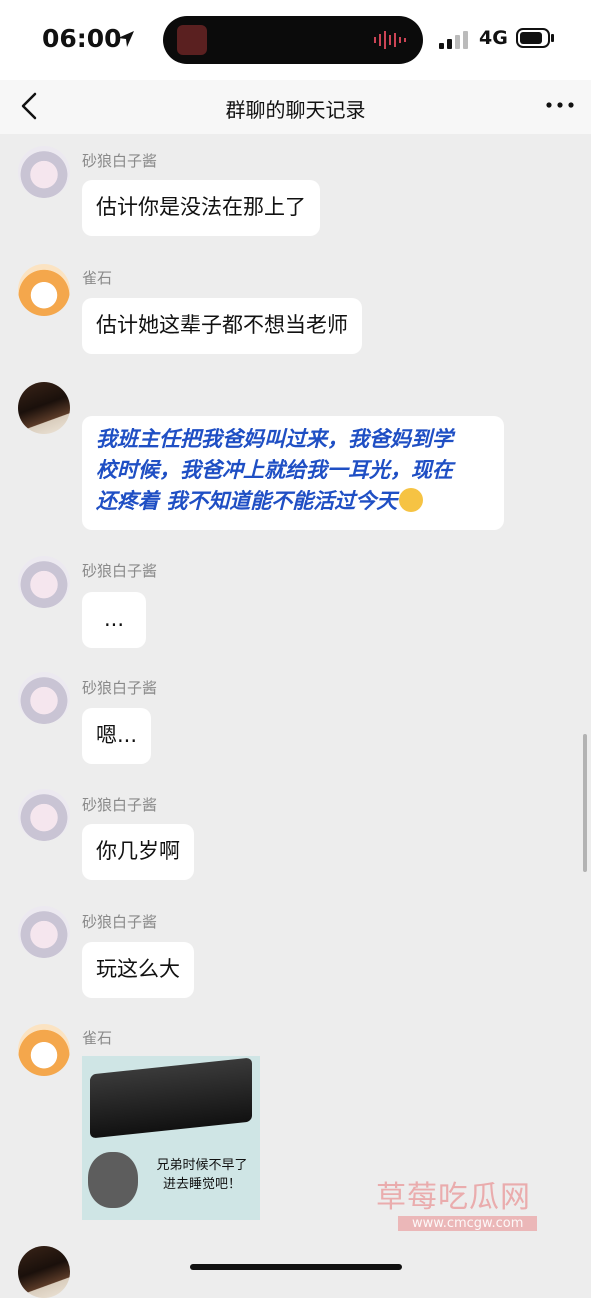  I want to click on meme-caption-line: 进去睡觉吧！, so click(201, 1184).